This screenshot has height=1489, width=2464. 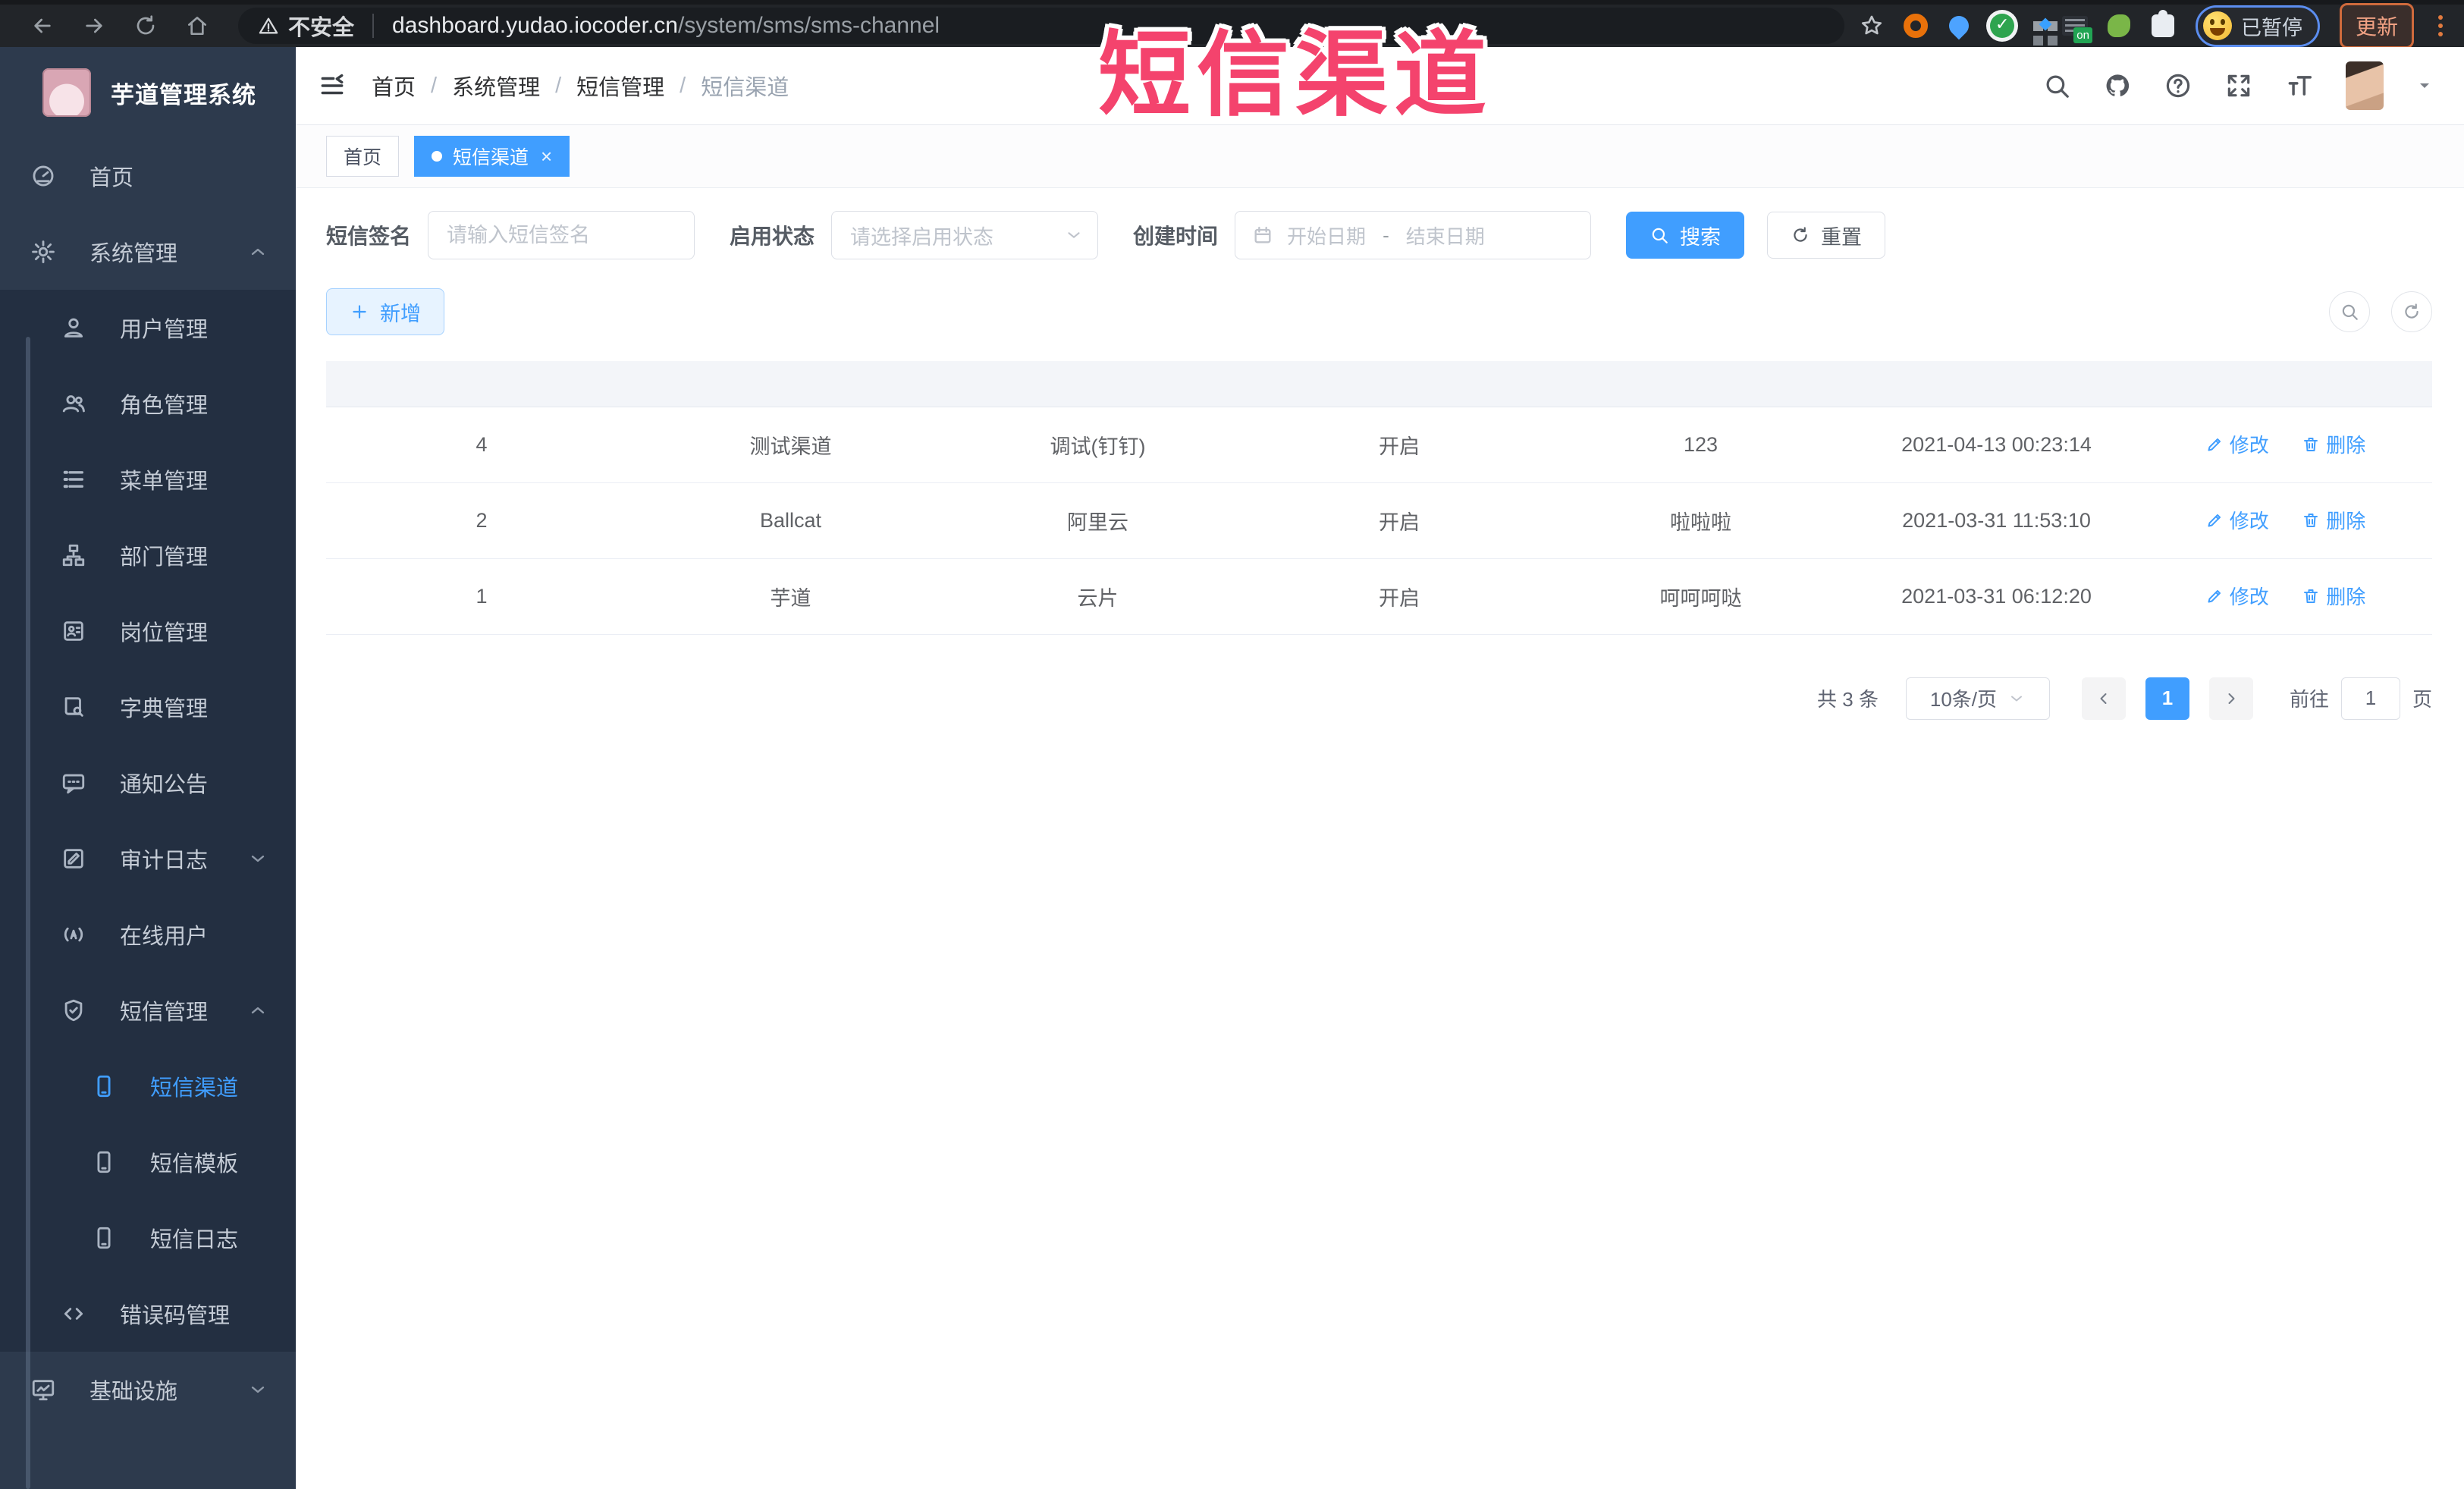 I want to click on browser-back-icon, so click(x=42, y=26).